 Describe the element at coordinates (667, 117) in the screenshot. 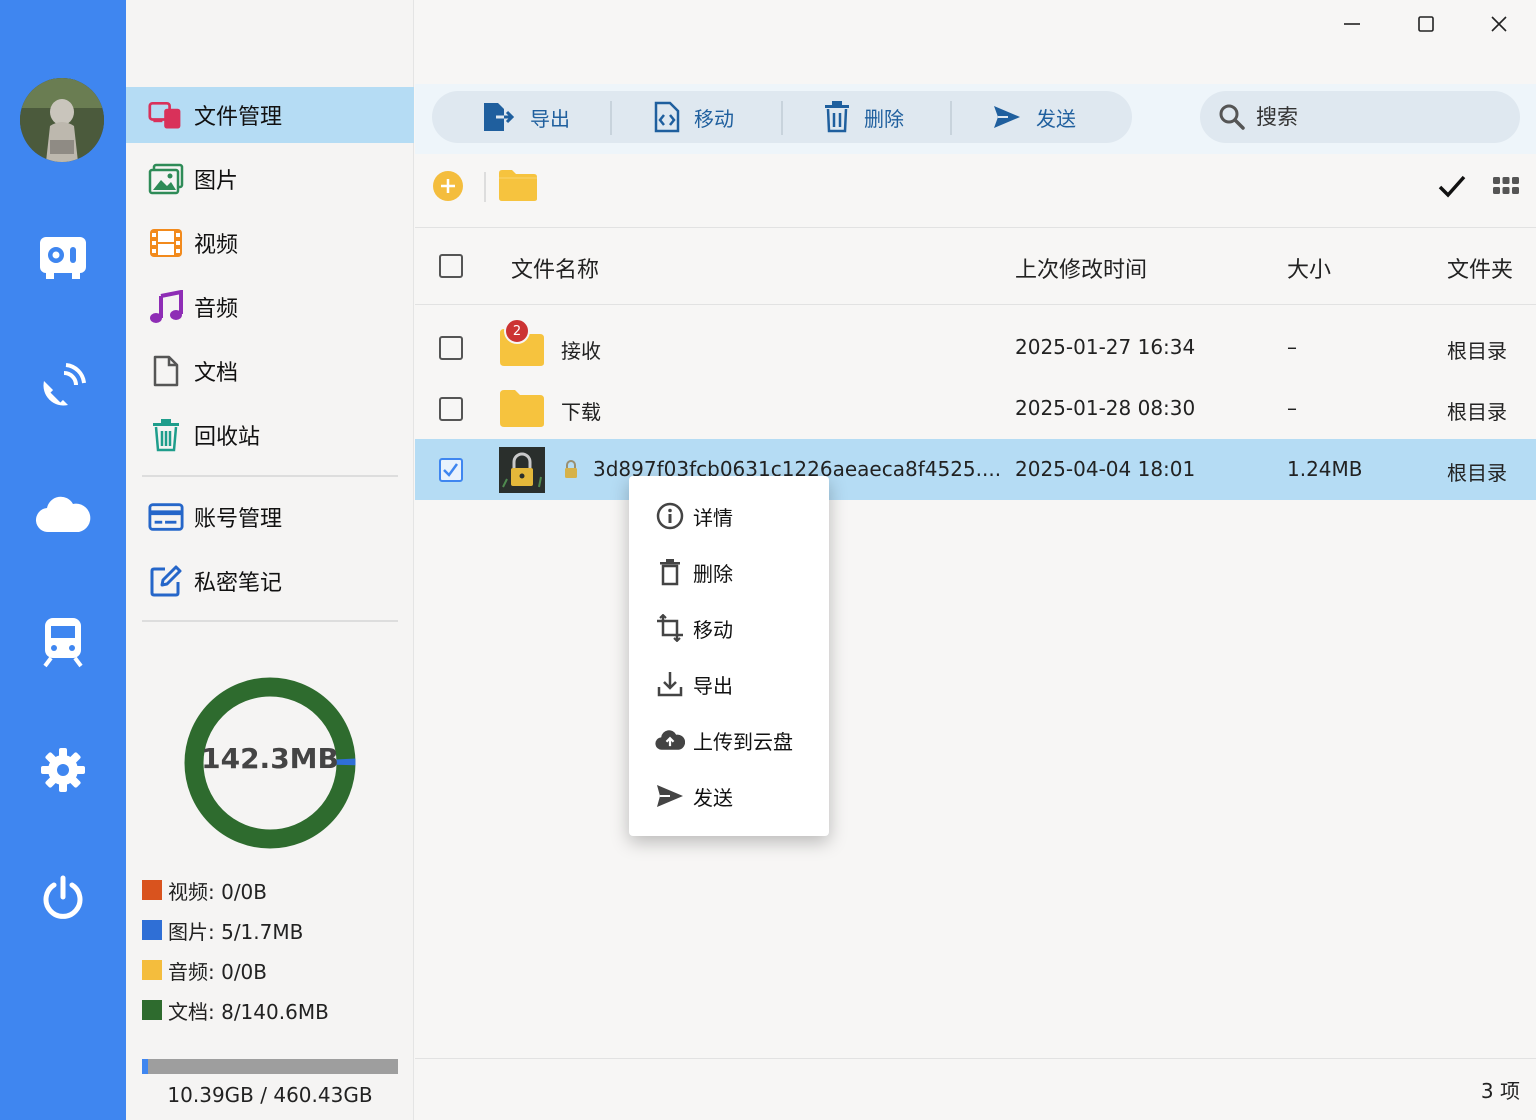

I see `code-file-icon` at that location.